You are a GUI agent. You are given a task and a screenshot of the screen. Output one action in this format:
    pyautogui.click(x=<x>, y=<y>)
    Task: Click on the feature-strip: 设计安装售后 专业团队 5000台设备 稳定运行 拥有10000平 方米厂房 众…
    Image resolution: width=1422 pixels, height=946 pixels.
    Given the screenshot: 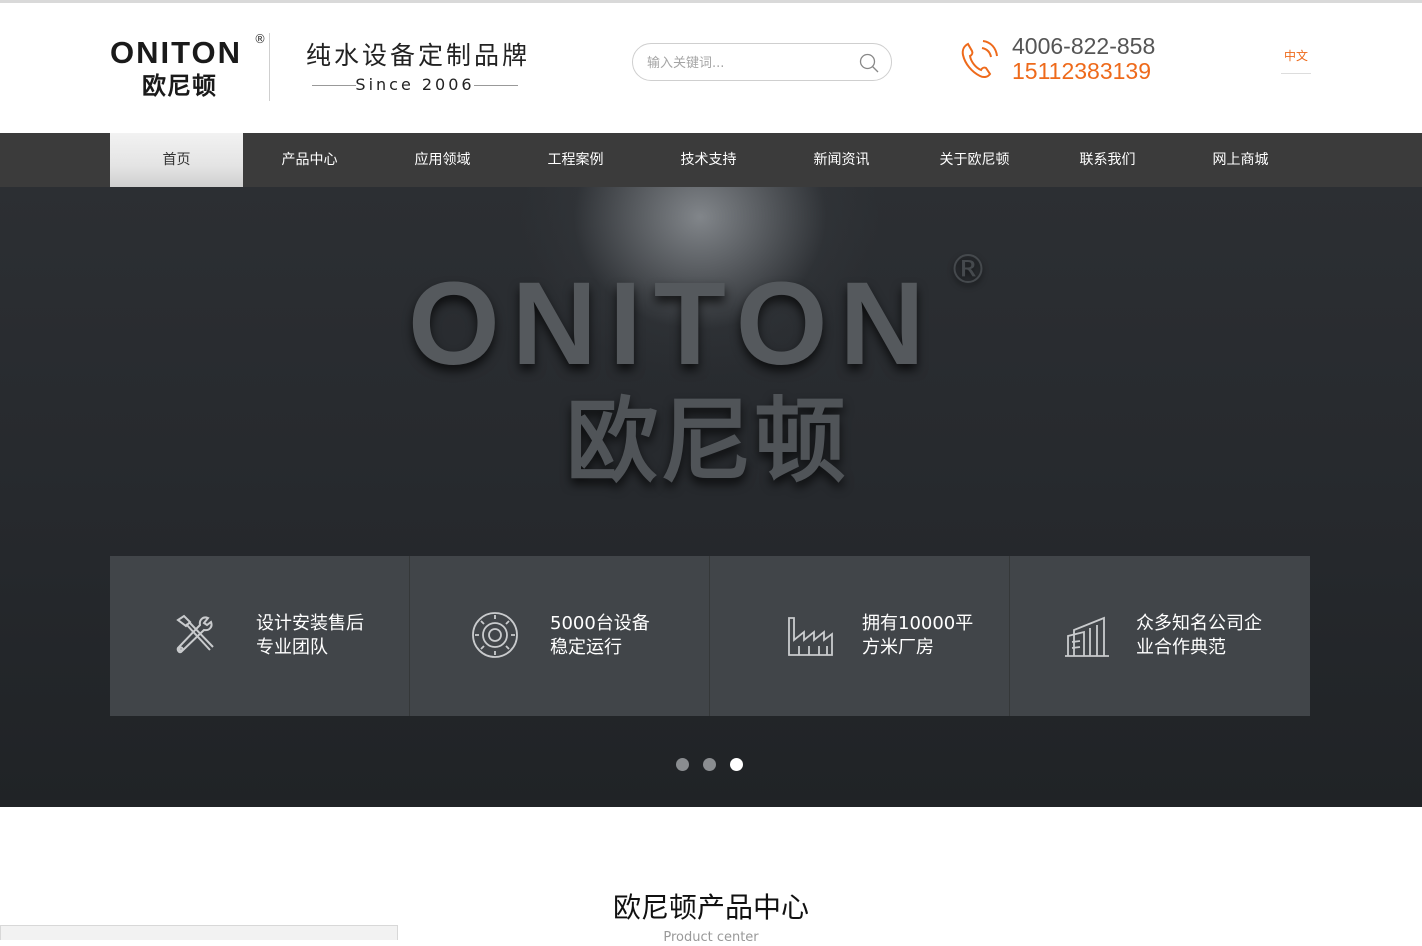 What is the action you would take?
    pyautogui.click(x=710, y=636)
    